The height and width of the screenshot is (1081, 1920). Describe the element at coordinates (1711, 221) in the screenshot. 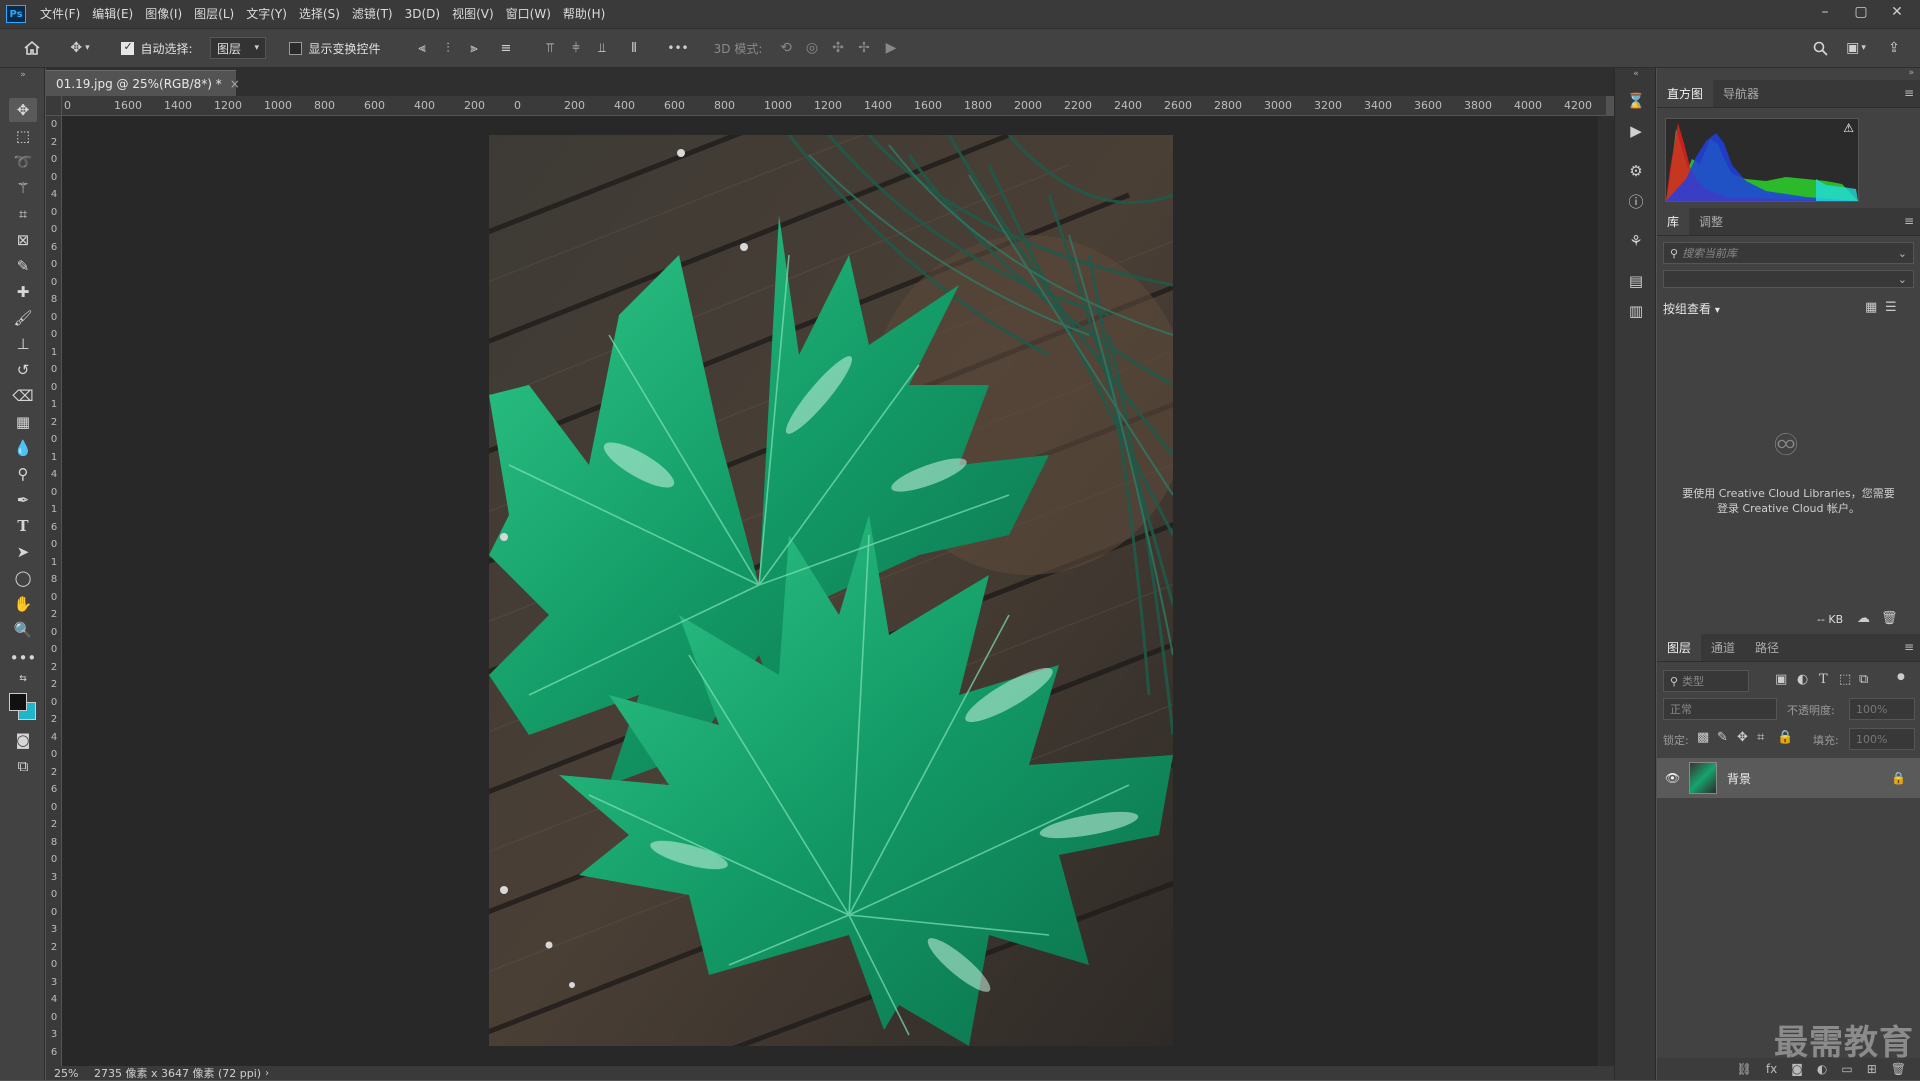

I see `tab-adjustments: 调整` at that location.